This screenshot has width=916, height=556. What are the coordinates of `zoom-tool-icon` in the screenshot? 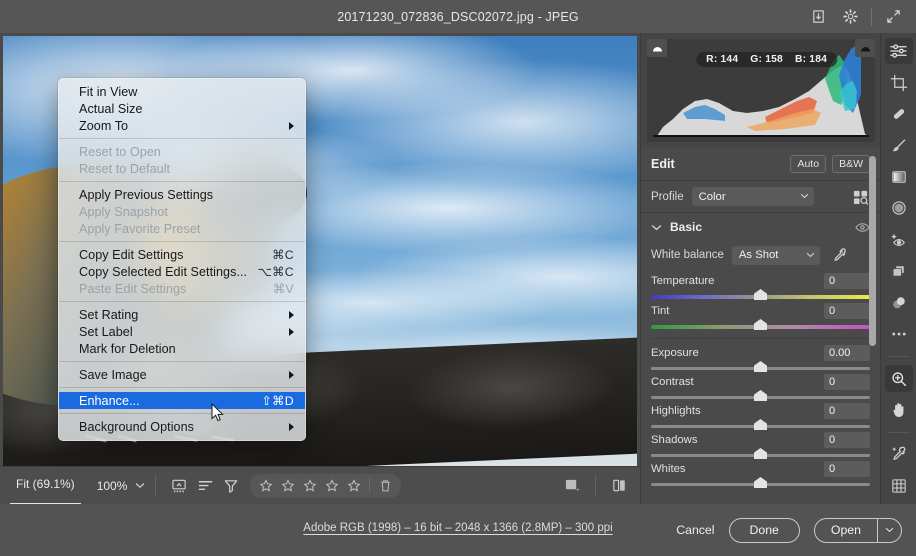 It's located at (898, 378).